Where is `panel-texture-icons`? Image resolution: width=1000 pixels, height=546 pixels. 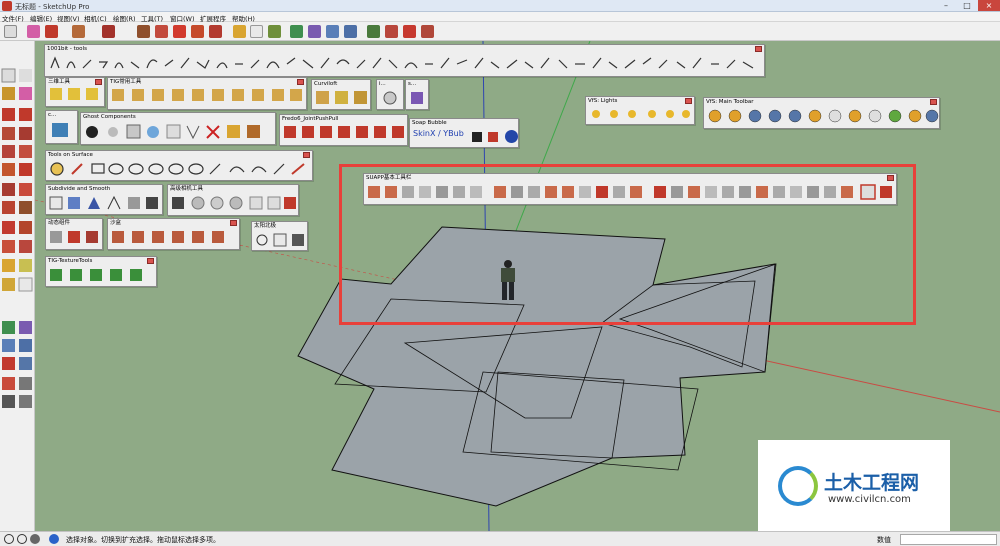 panel-texture-icons is located at coordinates (102, 275).